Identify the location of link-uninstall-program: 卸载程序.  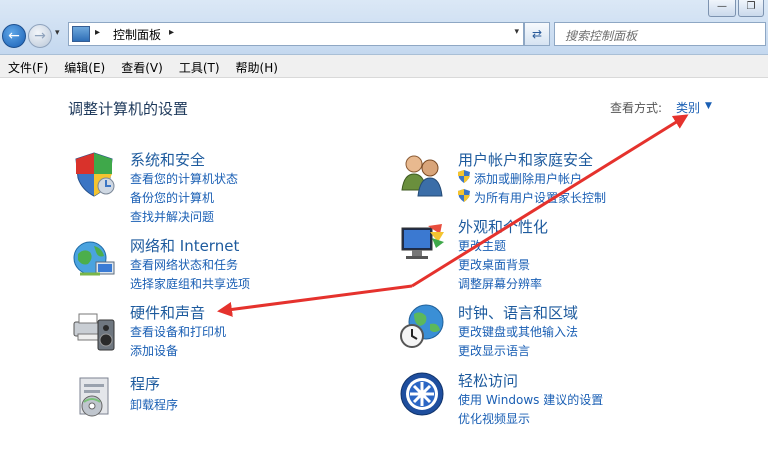
(154, 404).